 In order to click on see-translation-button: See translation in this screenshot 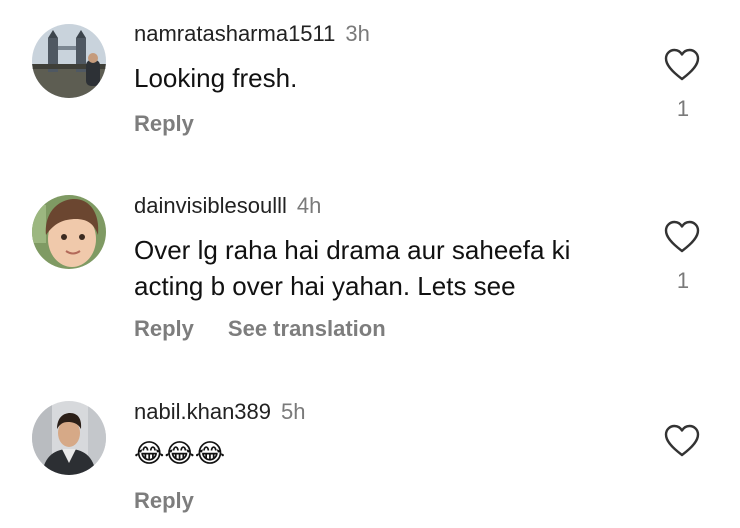, I will do `click(307, 328)`.